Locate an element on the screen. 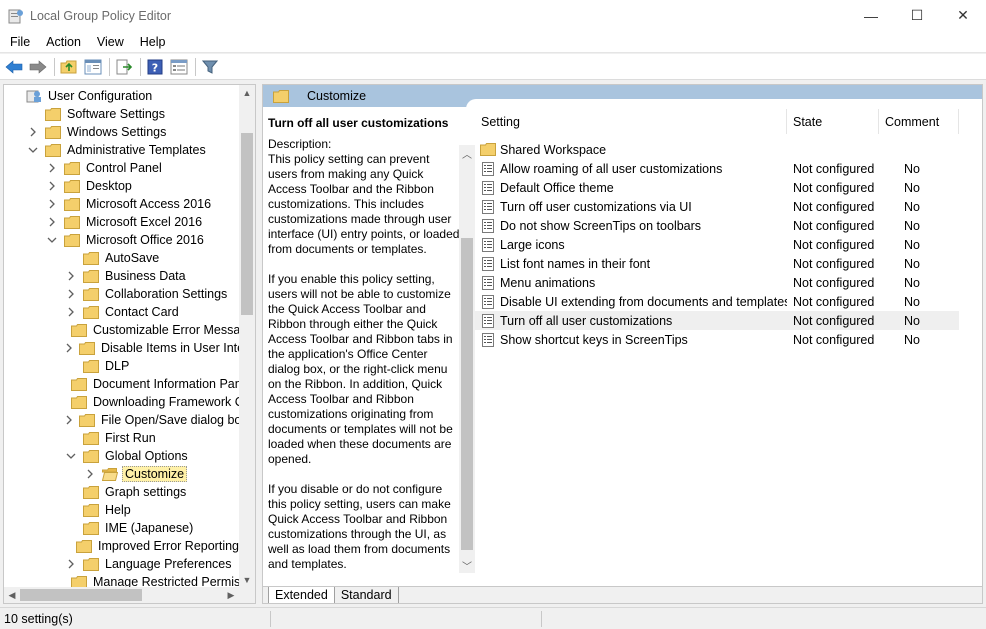 The image size is (986, 629). filter-button is located at coordinates (210, 67).